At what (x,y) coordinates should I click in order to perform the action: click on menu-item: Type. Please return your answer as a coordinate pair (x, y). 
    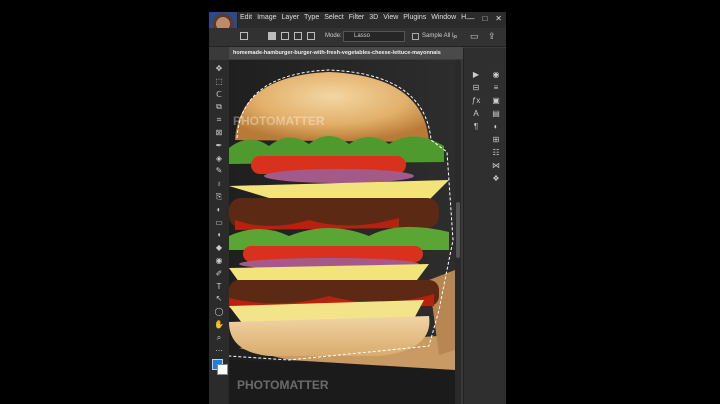
    Looking at the image, I should click on (311, 17).